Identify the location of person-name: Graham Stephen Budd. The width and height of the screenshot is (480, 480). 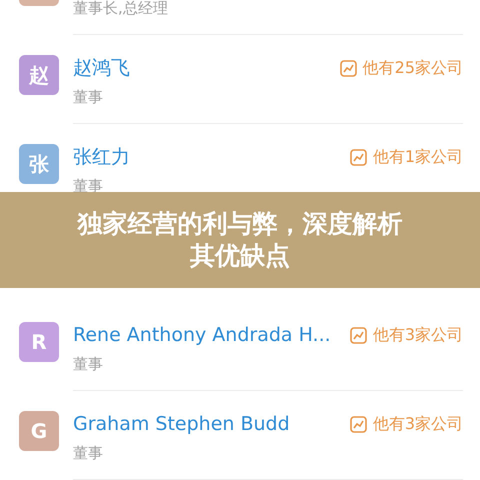
(181, 424).